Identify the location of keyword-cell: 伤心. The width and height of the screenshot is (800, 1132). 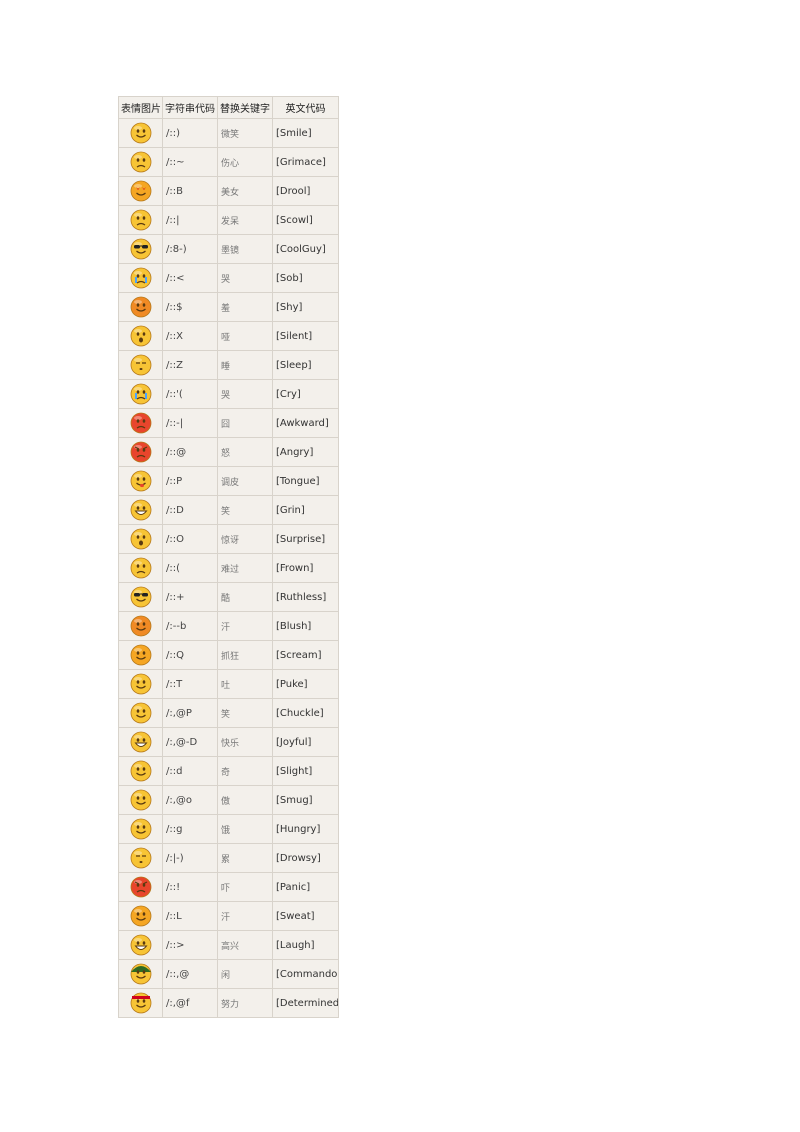
(245, 162).